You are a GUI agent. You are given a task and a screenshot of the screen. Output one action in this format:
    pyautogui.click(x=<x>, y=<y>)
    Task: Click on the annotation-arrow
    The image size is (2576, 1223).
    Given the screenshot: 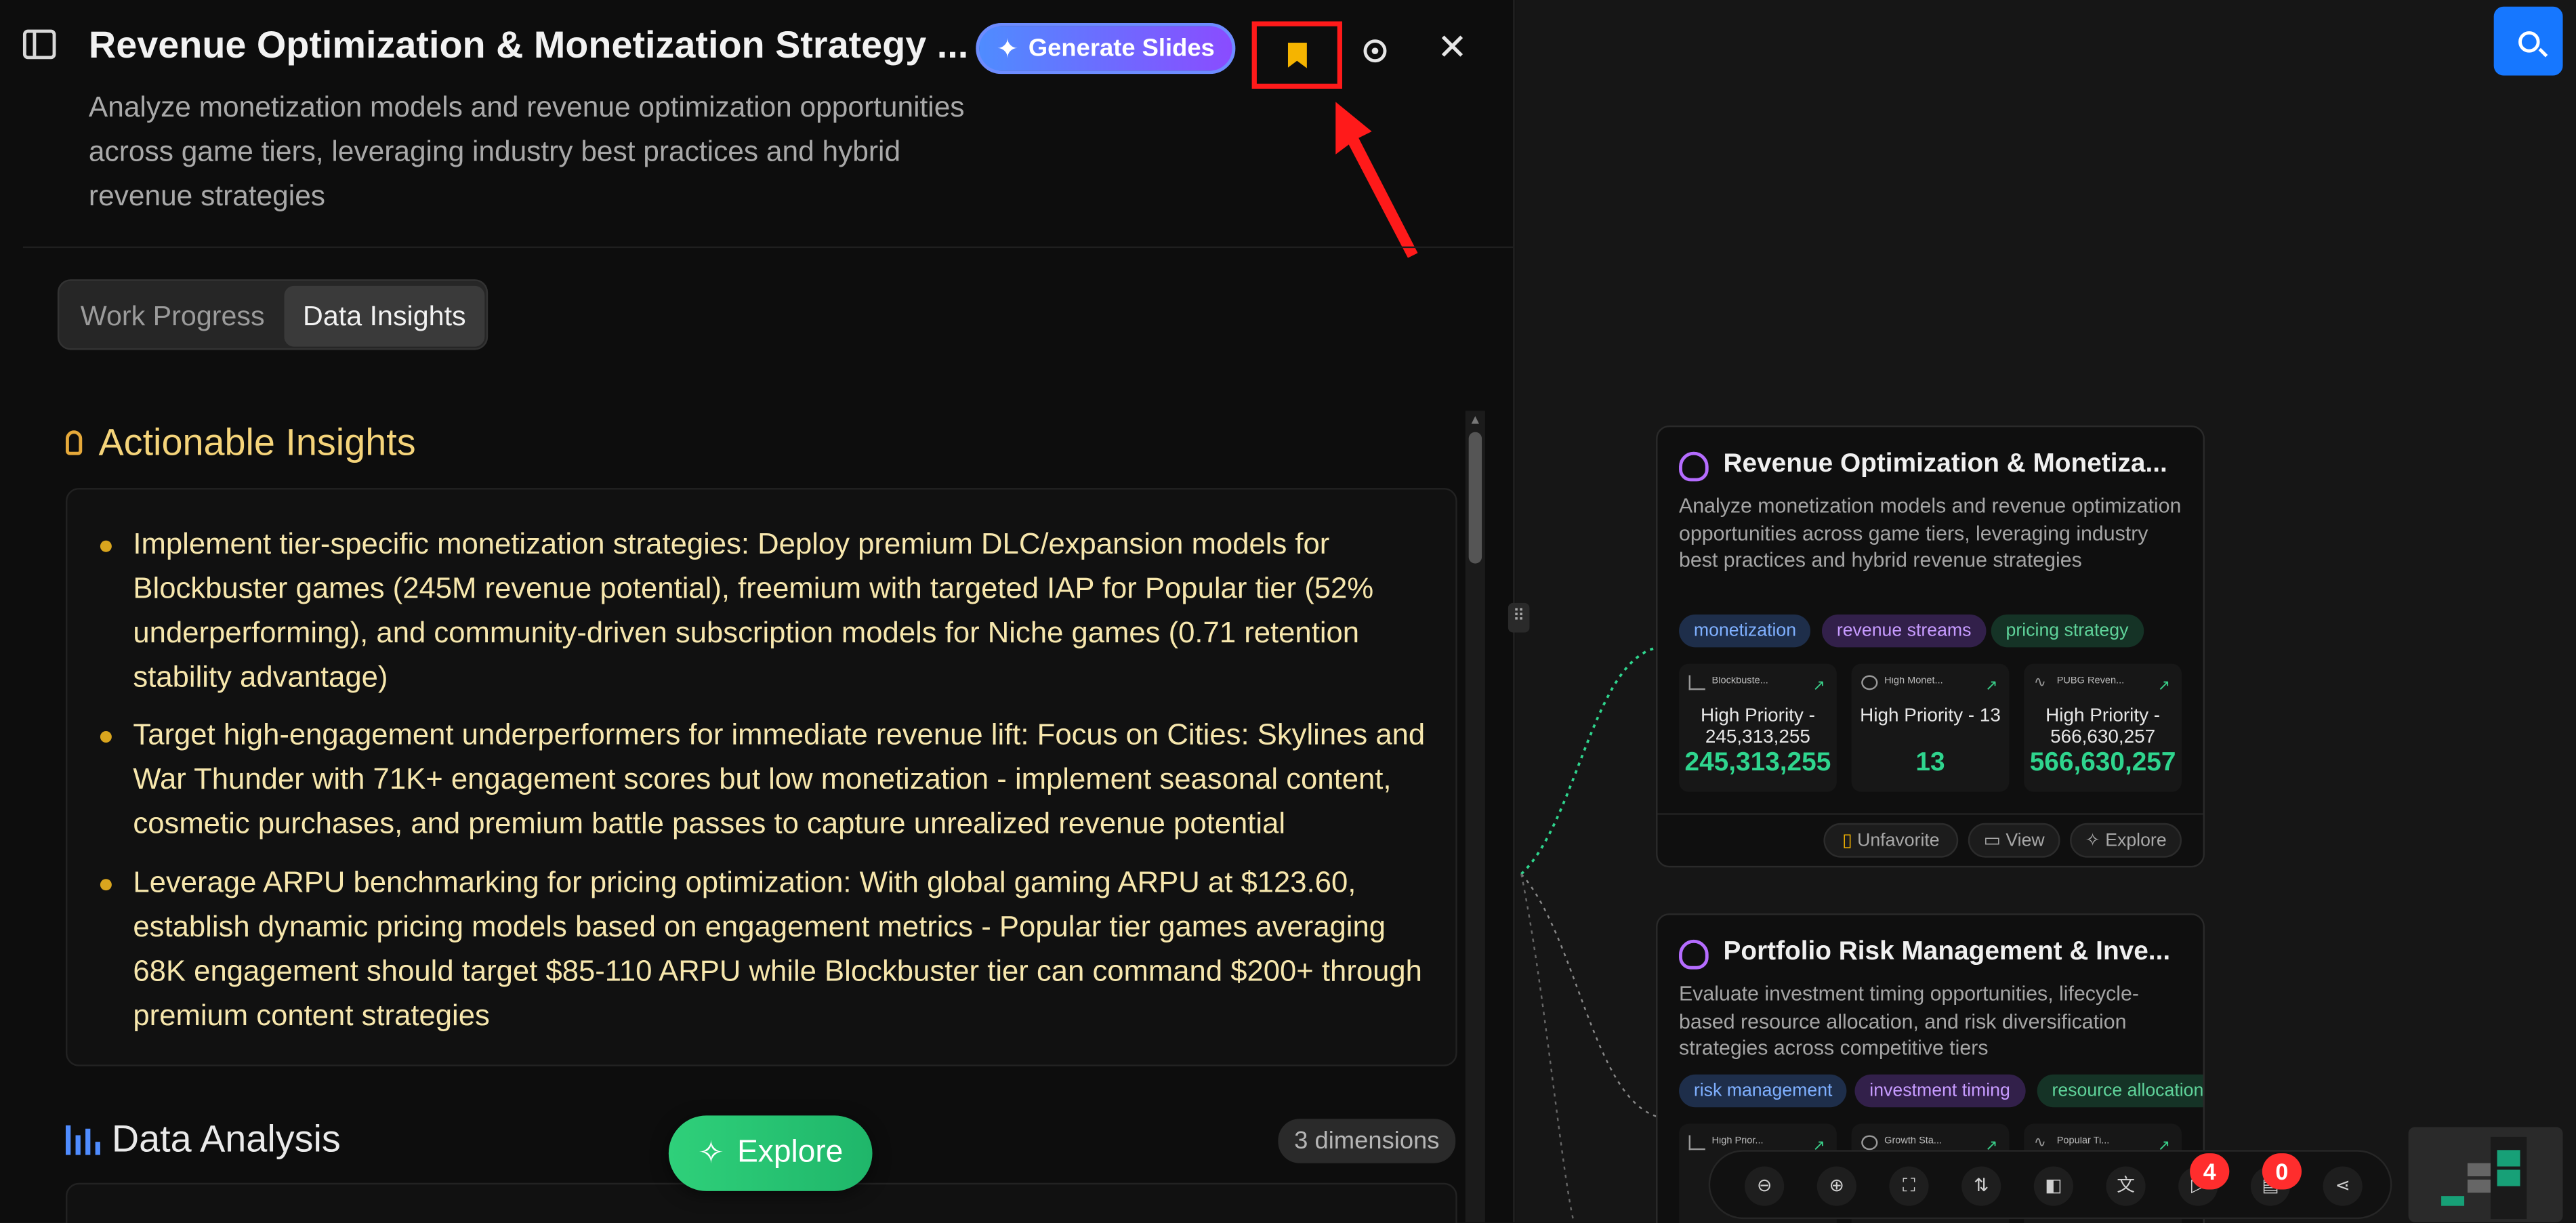 What is the action you would take?
    pyautogui.click(x=1376, y=180)
    